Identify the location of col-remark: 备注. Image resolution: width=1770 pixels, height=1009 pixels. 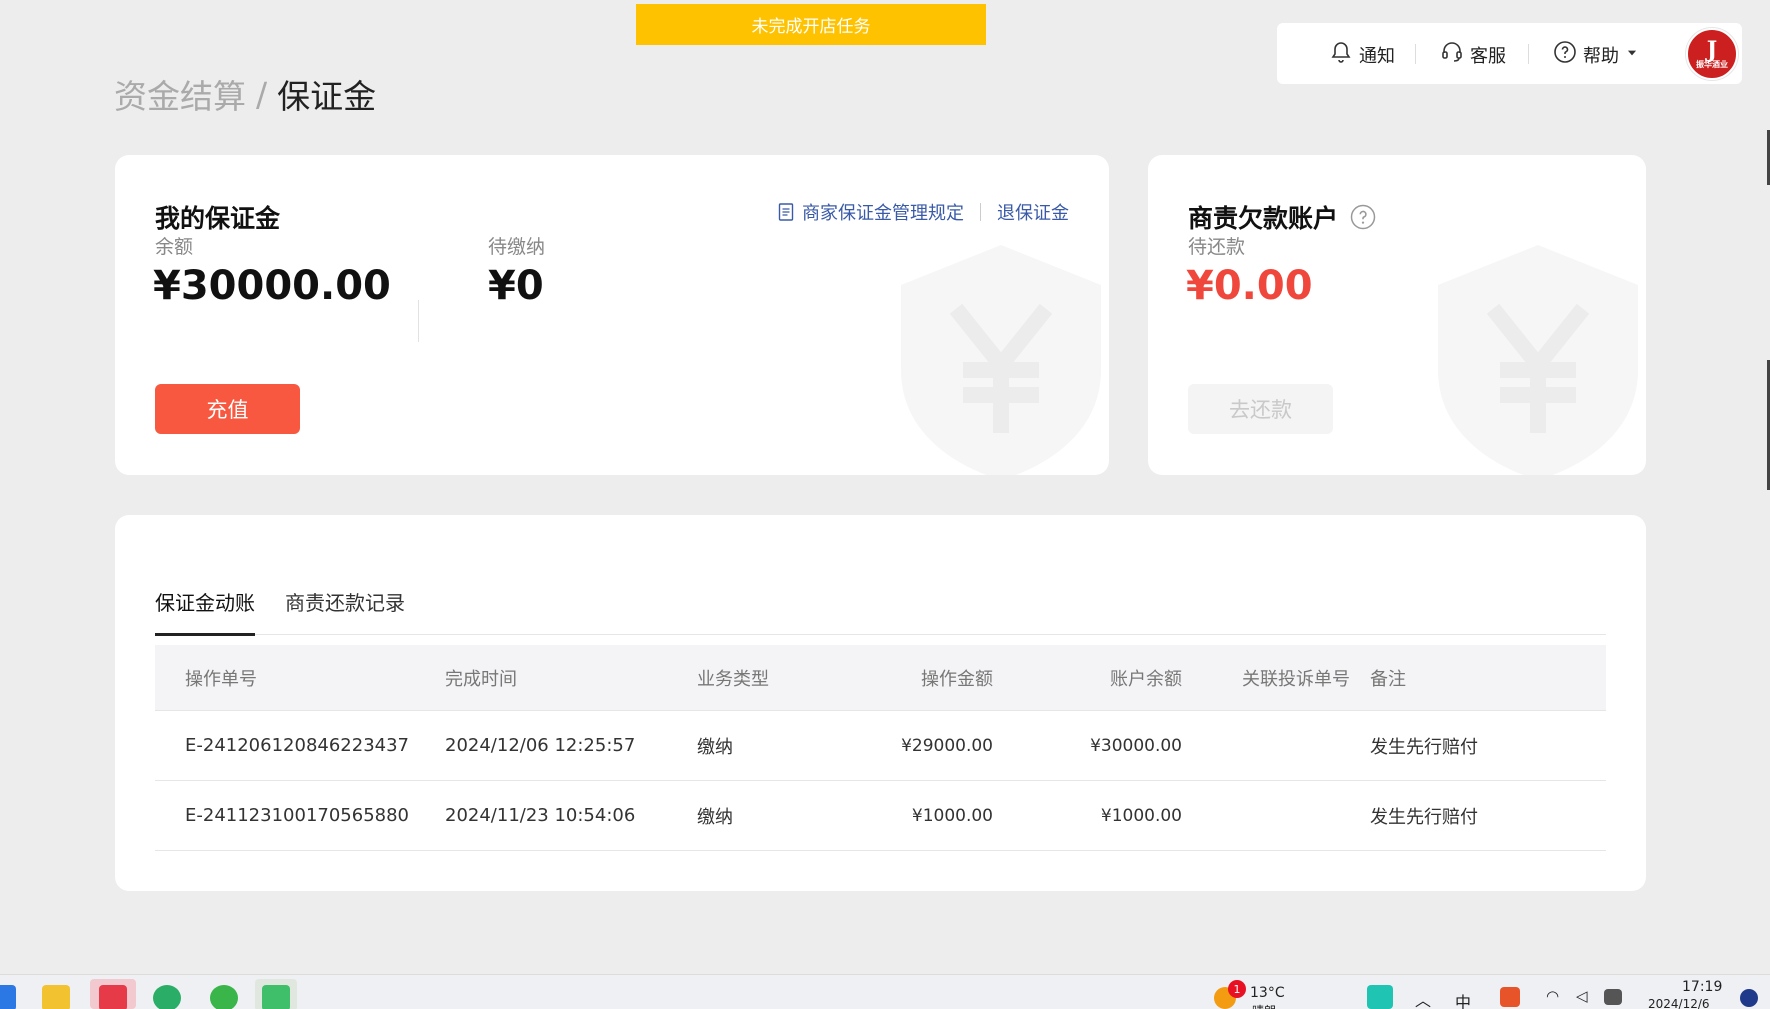
(1388, 679).